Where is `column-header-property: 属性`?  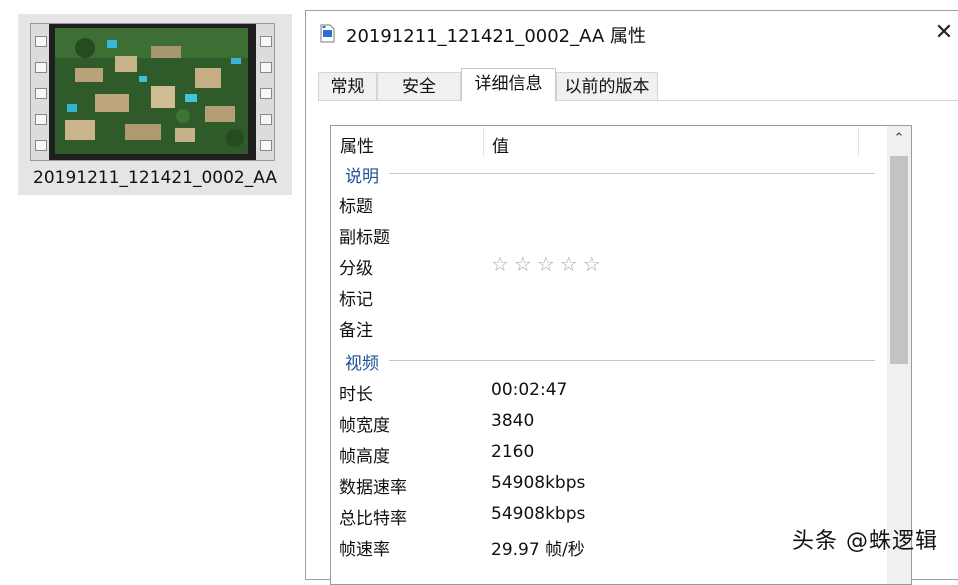
column-header-property: 属性 is located at coordinates (357, 144).